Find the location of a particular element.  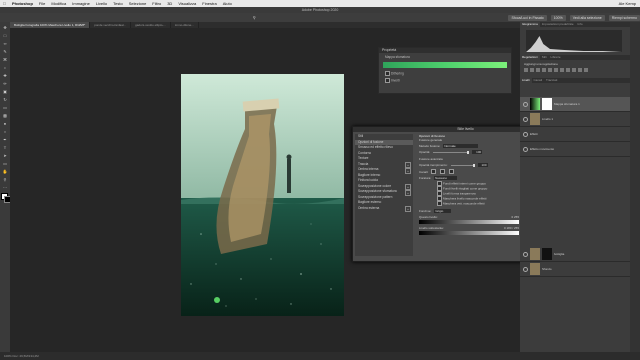

layer-name: Mappa sfumatura 1 is located at coordinates (567, 104).